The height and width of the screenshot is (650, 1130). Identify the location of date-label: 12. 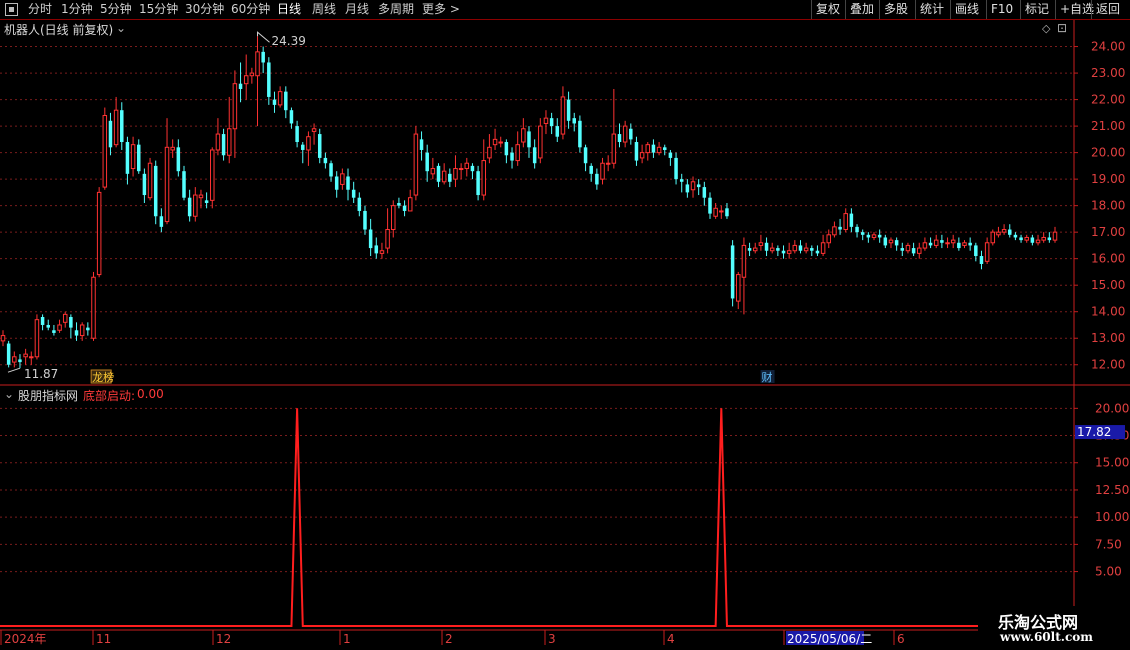
(223, 639).